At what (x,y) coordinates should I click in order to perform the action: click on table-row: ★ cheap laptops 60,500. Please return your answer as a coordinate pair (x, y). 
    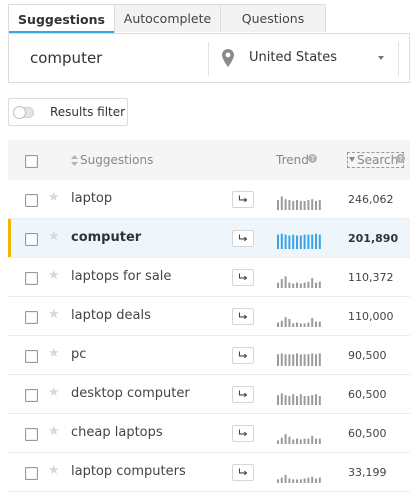
    Looking at the image, I should click on (209, 433).